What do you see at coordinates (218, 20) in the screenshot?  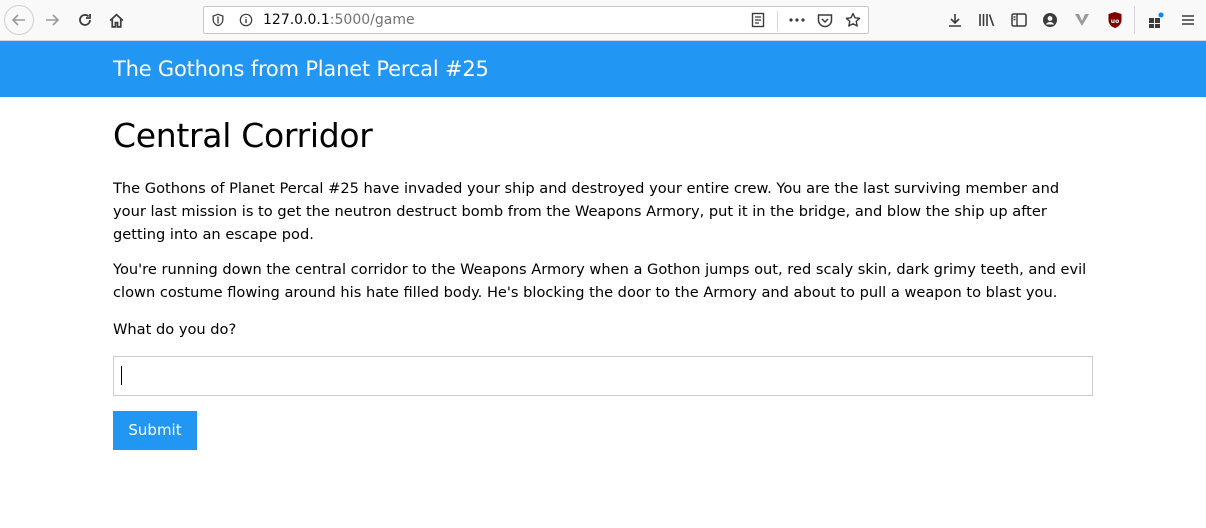 I see `tracking-protection-icon` at bounding box center [218, 20].